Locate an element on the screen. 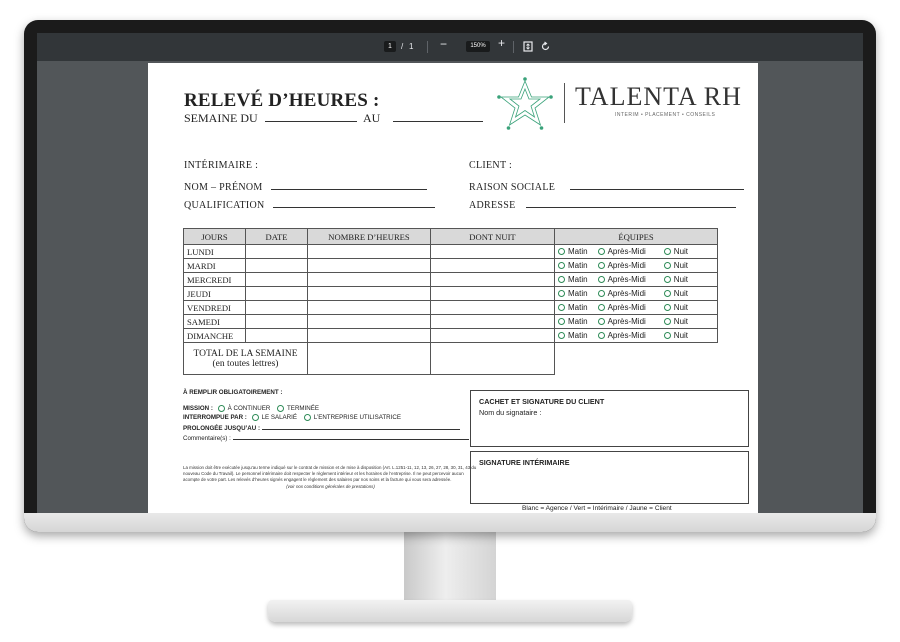 This screenshot has width=900, height=642. week-row: SEMAINE DU AU is located at coordinates (334, 118).